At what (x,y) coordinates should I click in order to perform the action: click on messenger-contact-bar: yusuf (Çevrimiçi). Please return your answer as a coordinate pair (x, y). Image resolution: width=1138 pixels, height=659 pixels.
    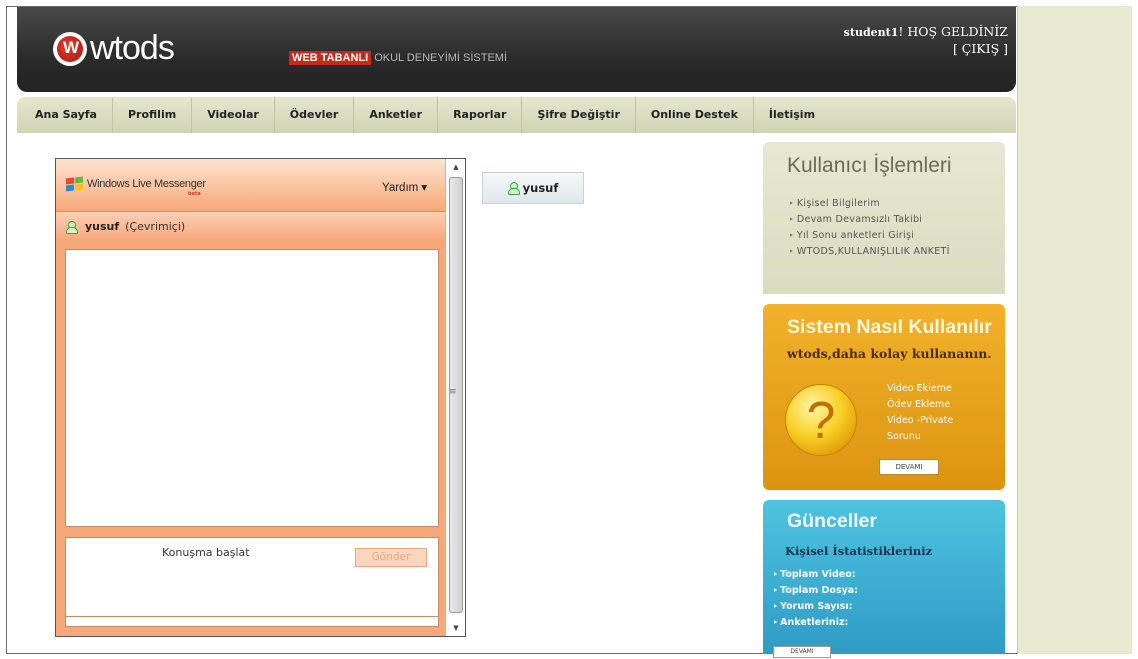
    Looking at the image, I should click on (250, 226).